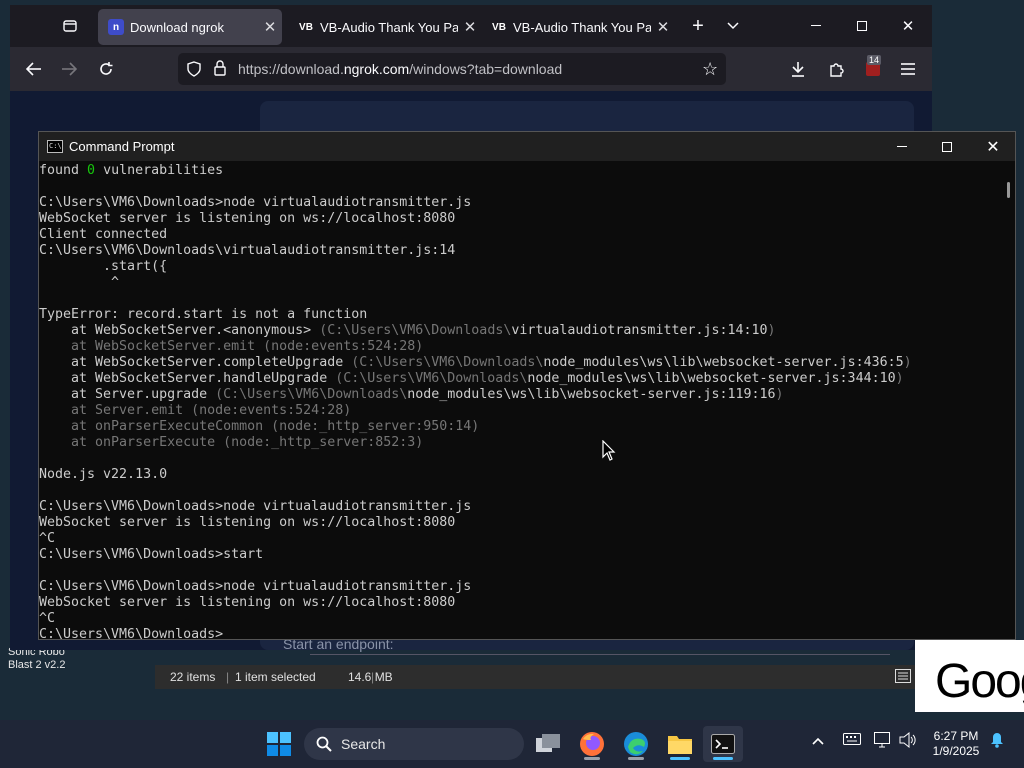  What do you see at coordinates (70, 26) in the screenshot?
I see `firefox-view-icon` at bounding box center [70, 26].